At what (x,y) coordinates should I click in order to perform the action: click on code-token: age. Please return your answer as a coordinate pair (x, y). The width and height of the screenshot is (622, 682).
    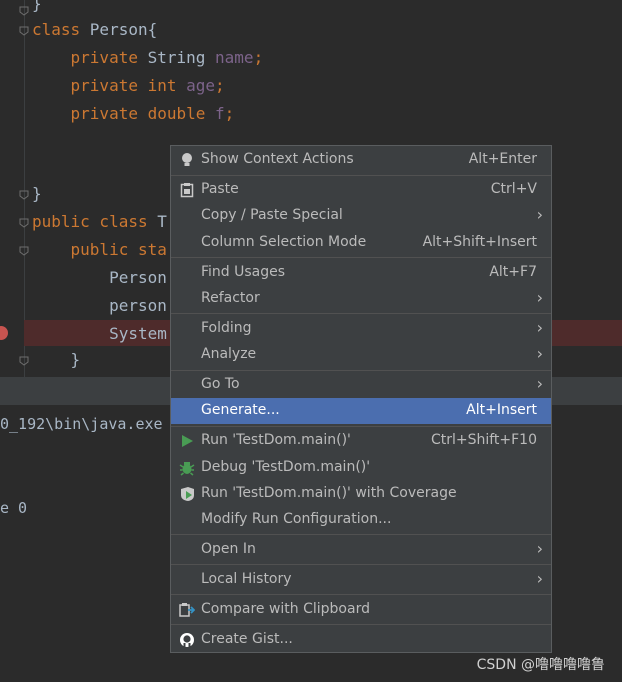
    Looking at the image, I should click on (201, 85).